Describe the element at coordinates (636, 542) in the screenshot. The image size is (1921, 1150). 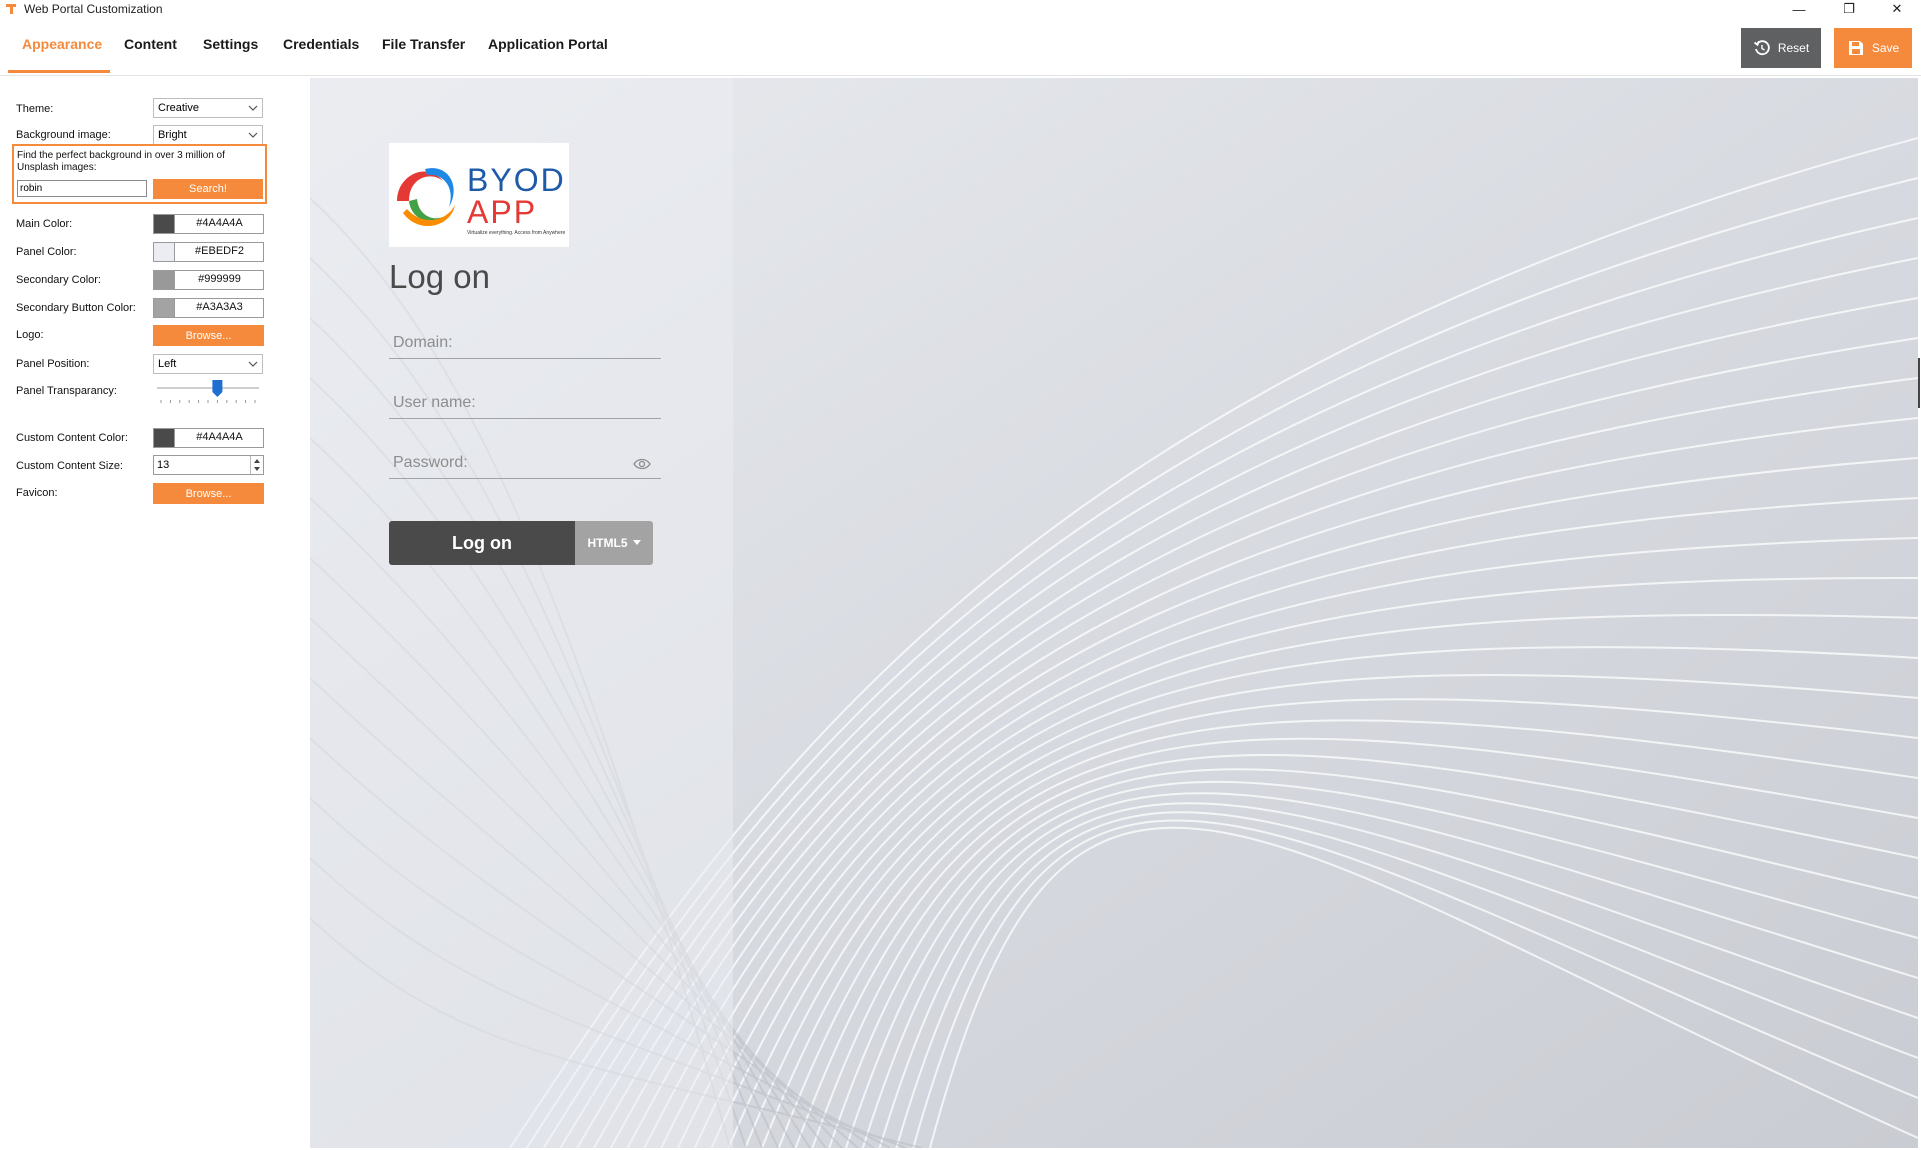
I see `caret-down-icon` at that location.